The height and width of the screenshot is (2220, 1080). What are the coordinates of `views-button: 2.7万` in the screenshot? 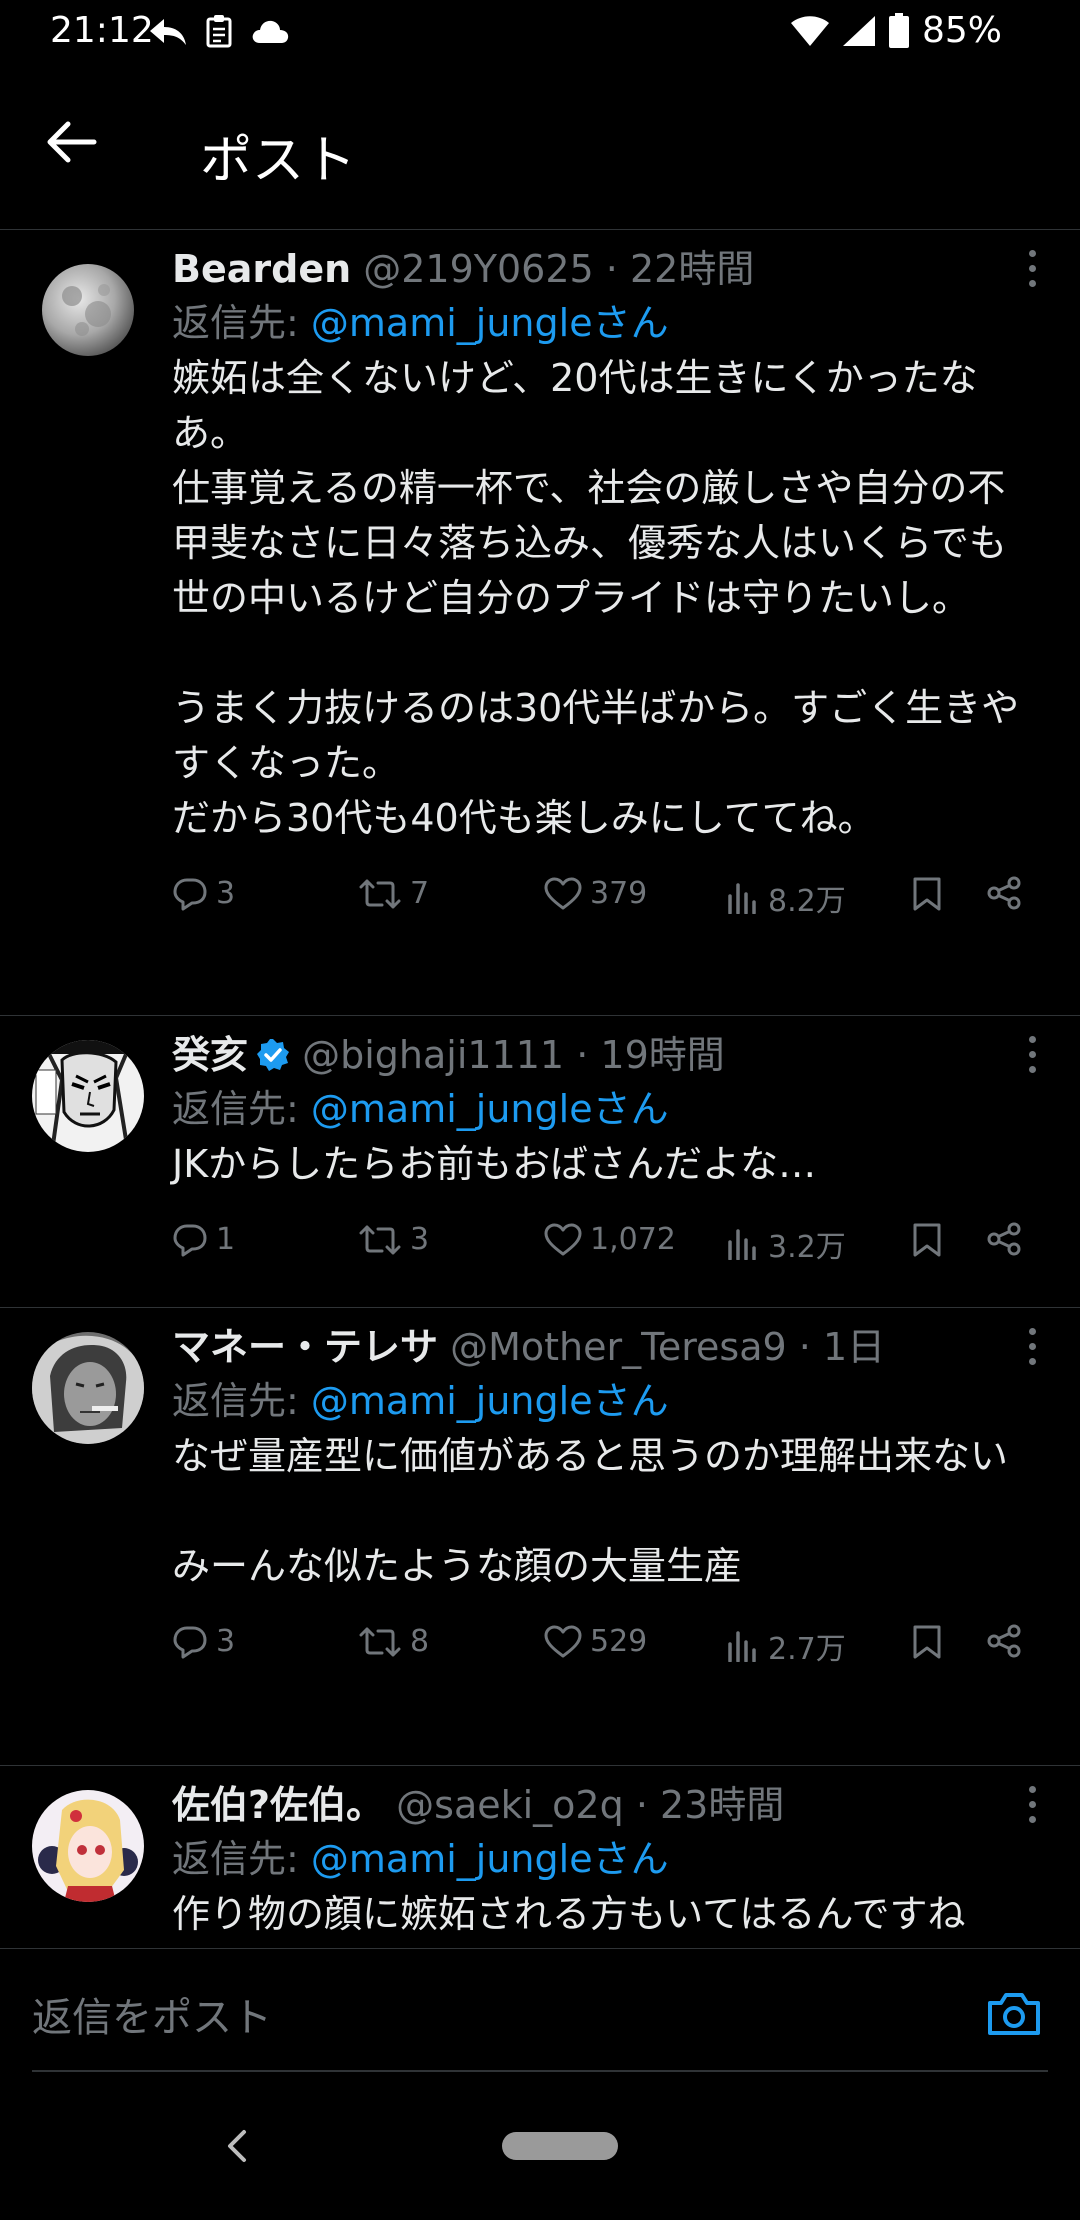 It's located at (786, 1646).